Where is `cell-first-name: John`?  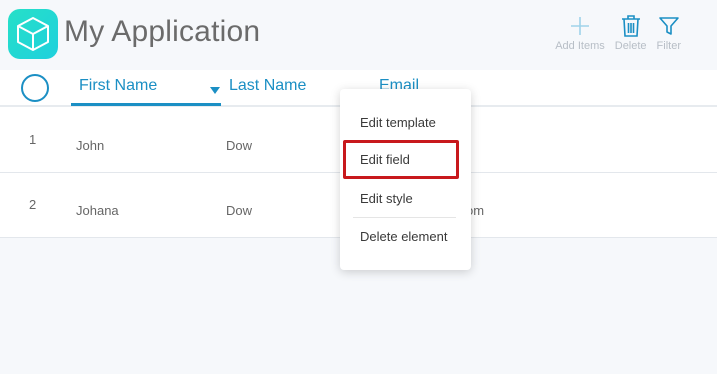
cell-first-name: John is located at coordinates (90, 145).